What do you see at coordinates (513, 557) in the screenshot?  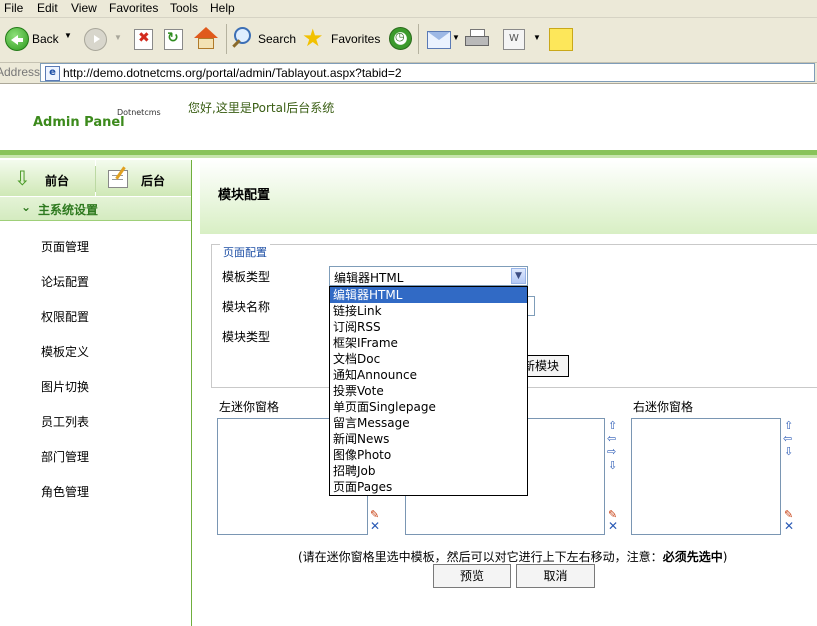 I see `instruction-note: (请在迷你窗格里选中模板，然后可以对它进行上下左右移动，注意：必须先选中)` at bounding box center [513, 557].